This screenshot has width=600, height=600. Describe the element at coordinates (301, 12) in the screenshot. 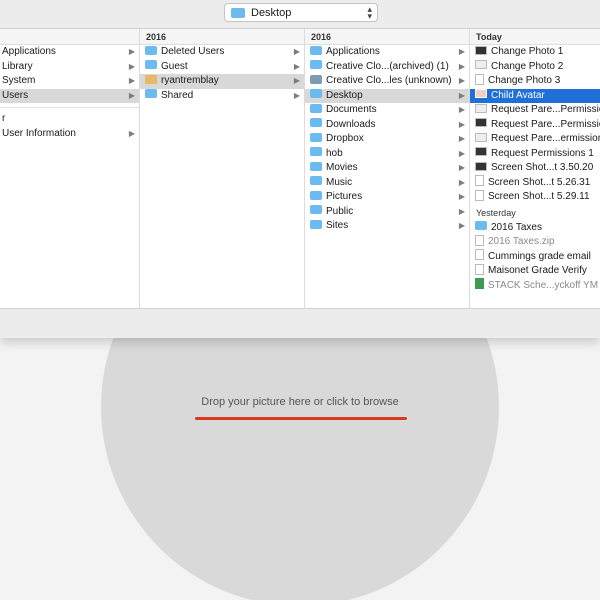

I see `location-popup-button: Desktop ▴ ▾` at that location.